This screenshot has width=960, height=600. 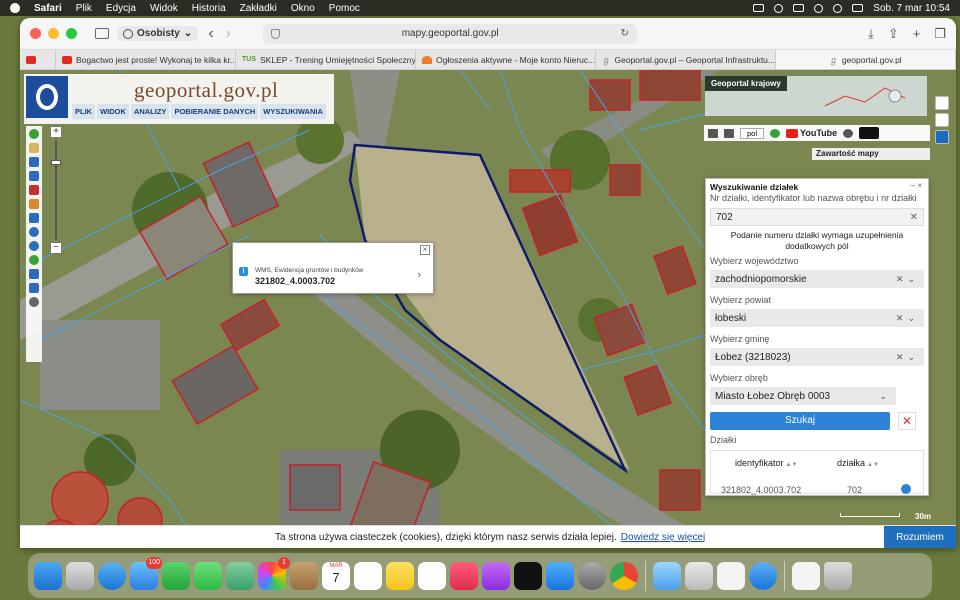 What do you see at coordinates (34, 148) in the screenshot?
I see `hand-pan-icon` at bounding box center [34, 148].